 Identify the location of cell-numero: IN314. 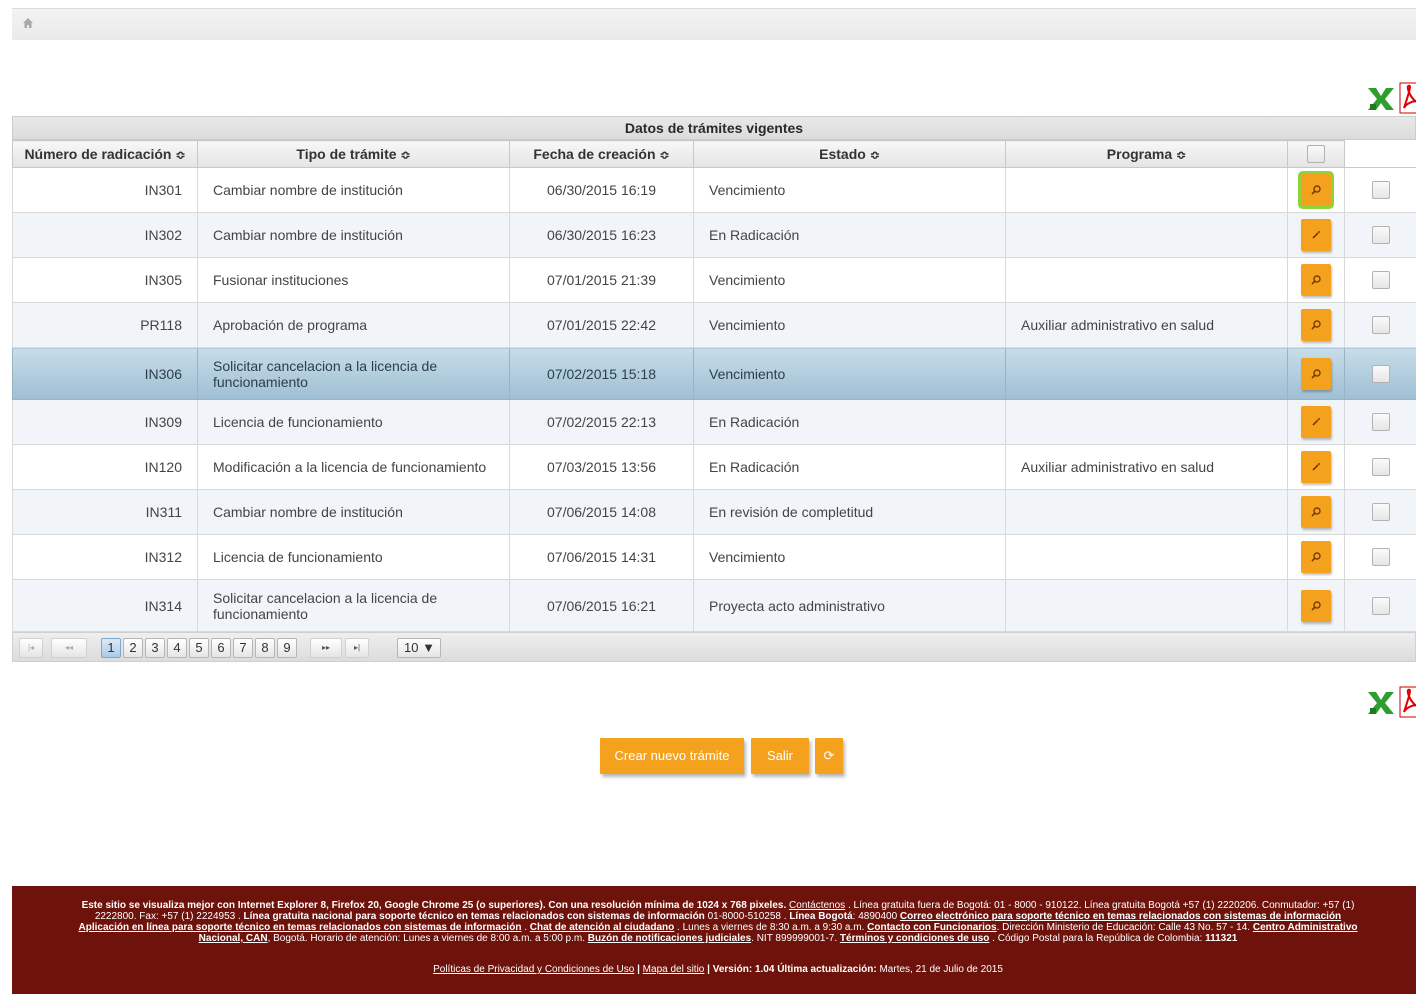
(105, 605).